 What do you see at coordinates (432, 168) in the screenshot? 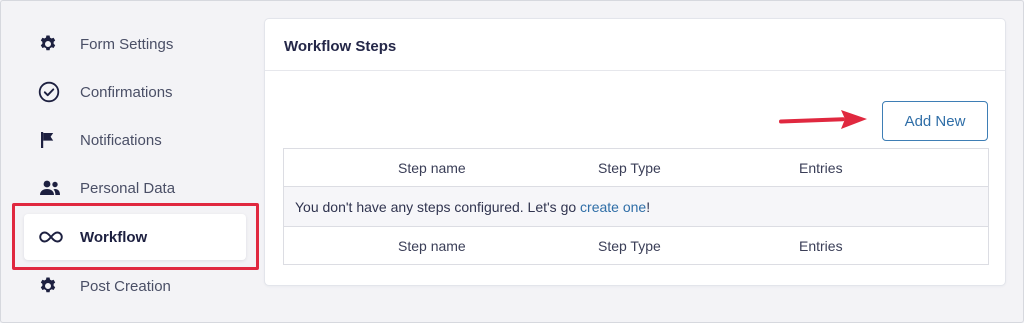
I see `column-header-step-name: Step name` at bounding box center [432, 168].